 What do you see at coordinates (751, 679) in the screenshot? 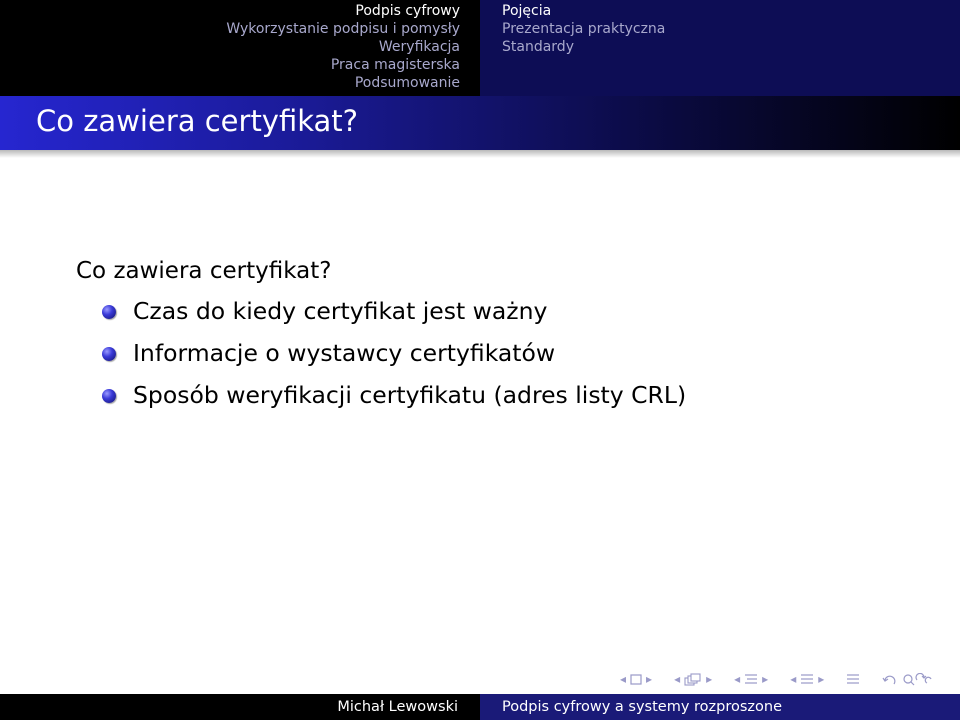
I see `subsection-icon` at bounding box center [751, 679].